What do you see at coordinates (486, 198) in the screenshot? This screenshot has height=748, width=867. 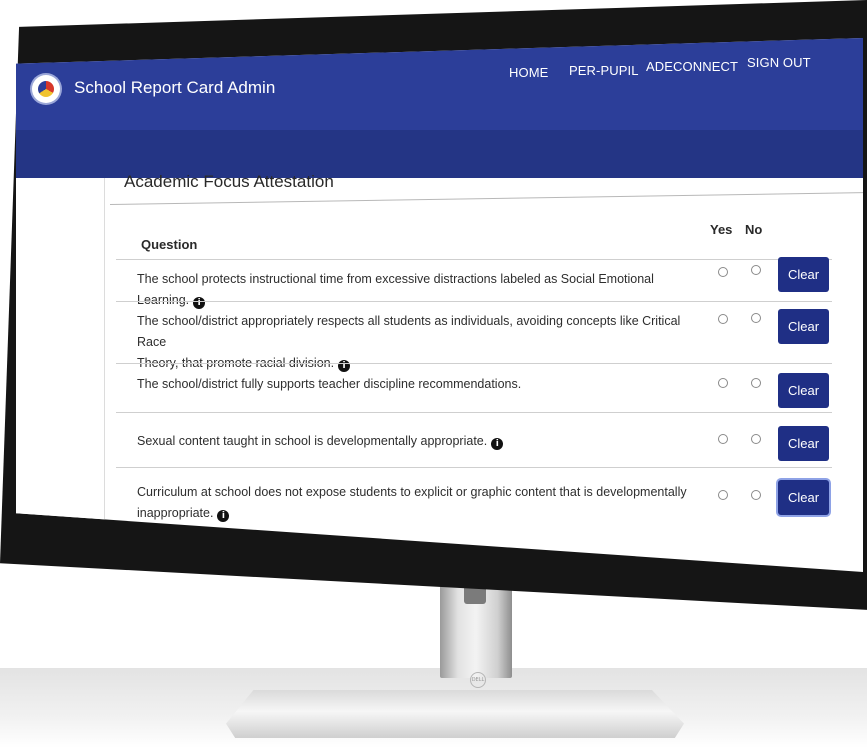 I see `section-divider` at bounding box center [486, 198].